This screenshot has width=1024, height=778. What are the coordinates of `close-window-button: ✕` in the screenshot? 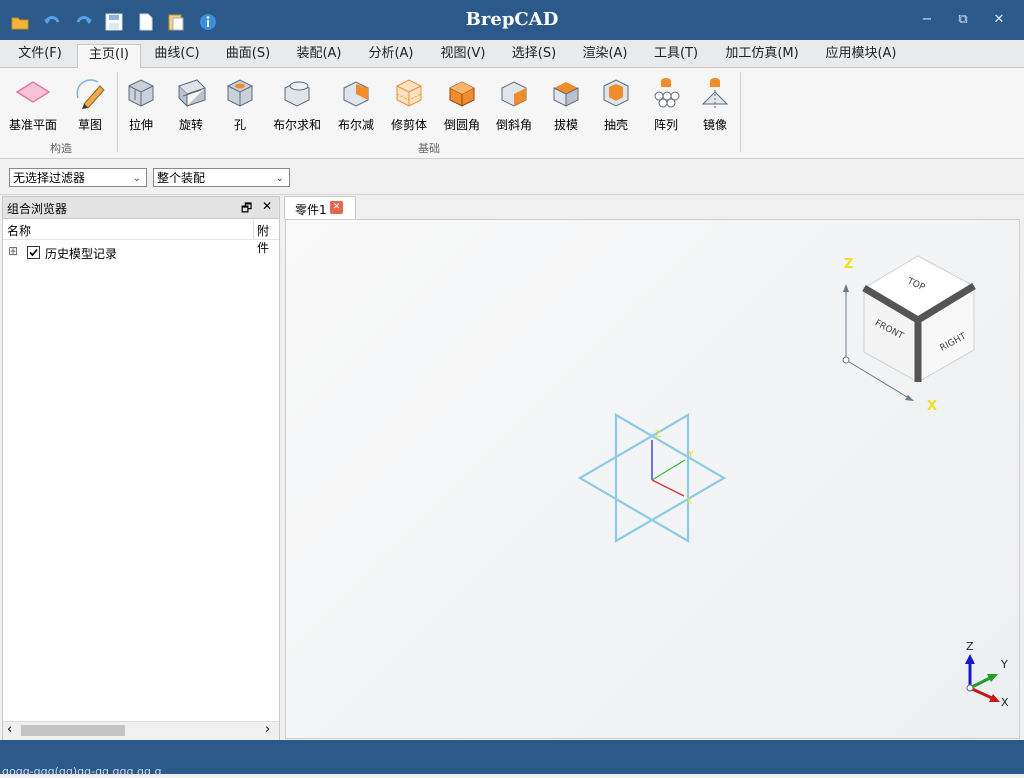 It's located at (999, 20).